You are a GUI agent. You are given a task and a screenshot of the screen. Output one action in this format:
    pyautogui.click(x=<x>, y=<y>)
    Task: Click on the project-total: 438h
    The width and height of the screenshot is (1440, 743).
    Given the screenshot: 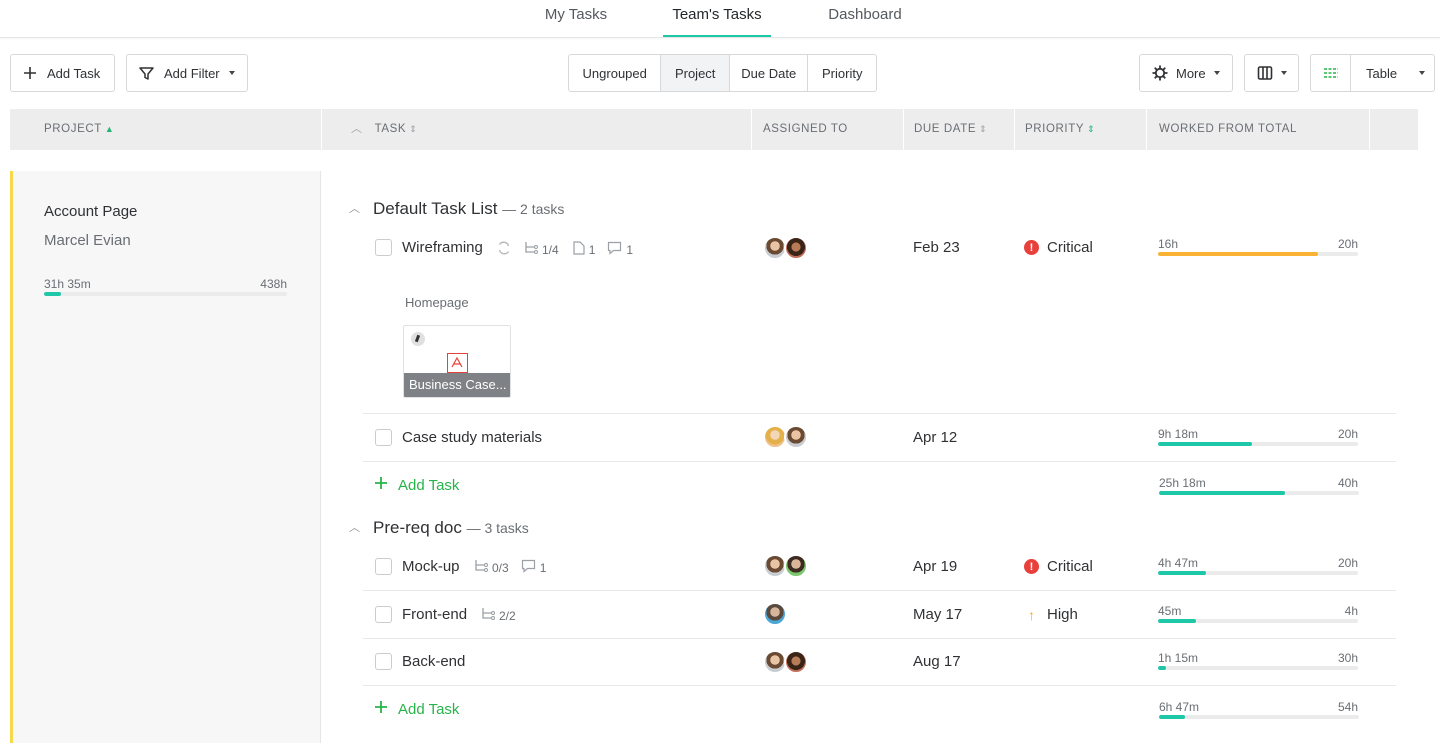 What is the action you would take?
    pyautogui.click(x=273, y=284)
    